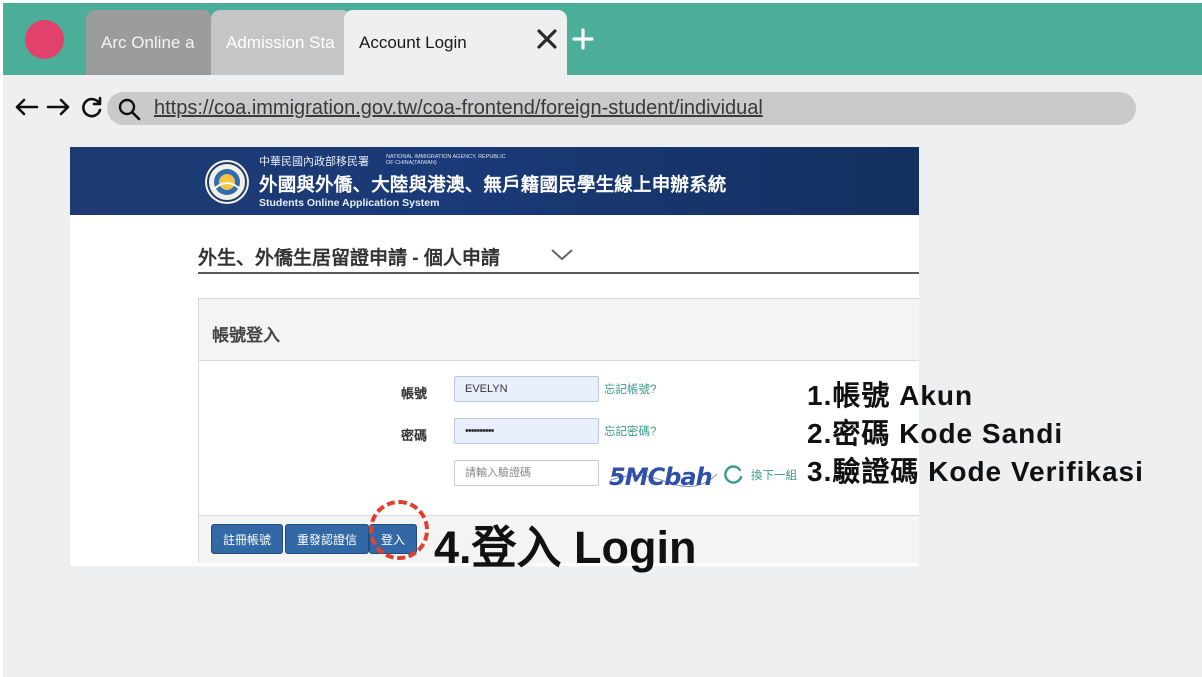  Describe the element at coordinates (59, 107) in the screenshot. I see `forward-arrow-icon` at that location.